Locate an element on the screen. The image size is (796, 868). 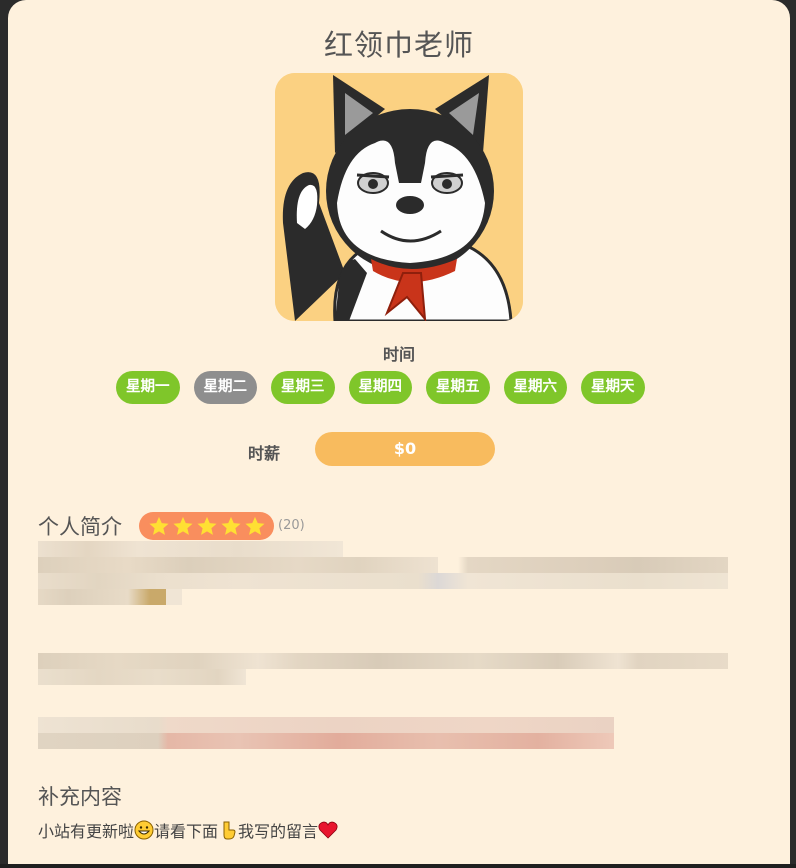
extra-text-2: 请看下面 is located at coordinates (186, 831).